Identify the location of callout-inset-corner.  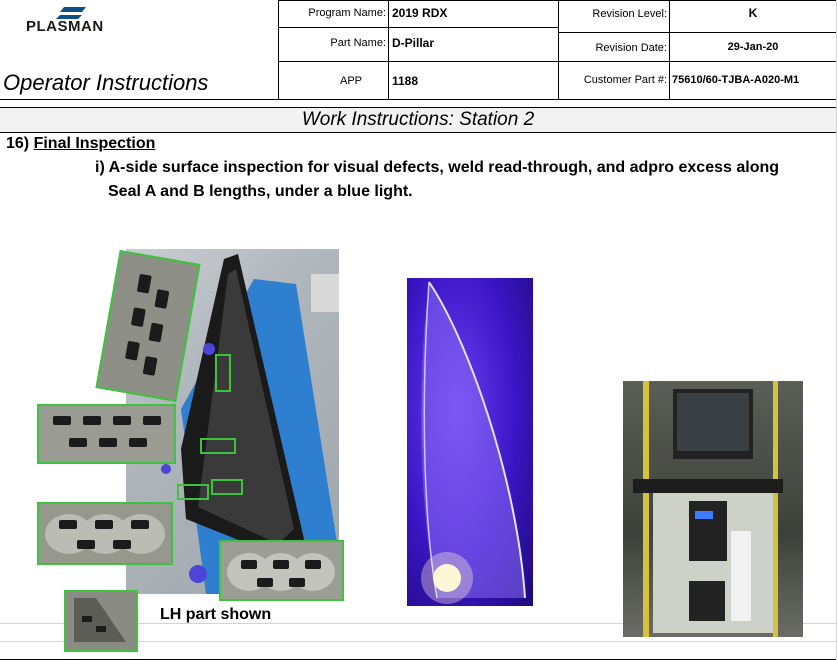
(101, 621).